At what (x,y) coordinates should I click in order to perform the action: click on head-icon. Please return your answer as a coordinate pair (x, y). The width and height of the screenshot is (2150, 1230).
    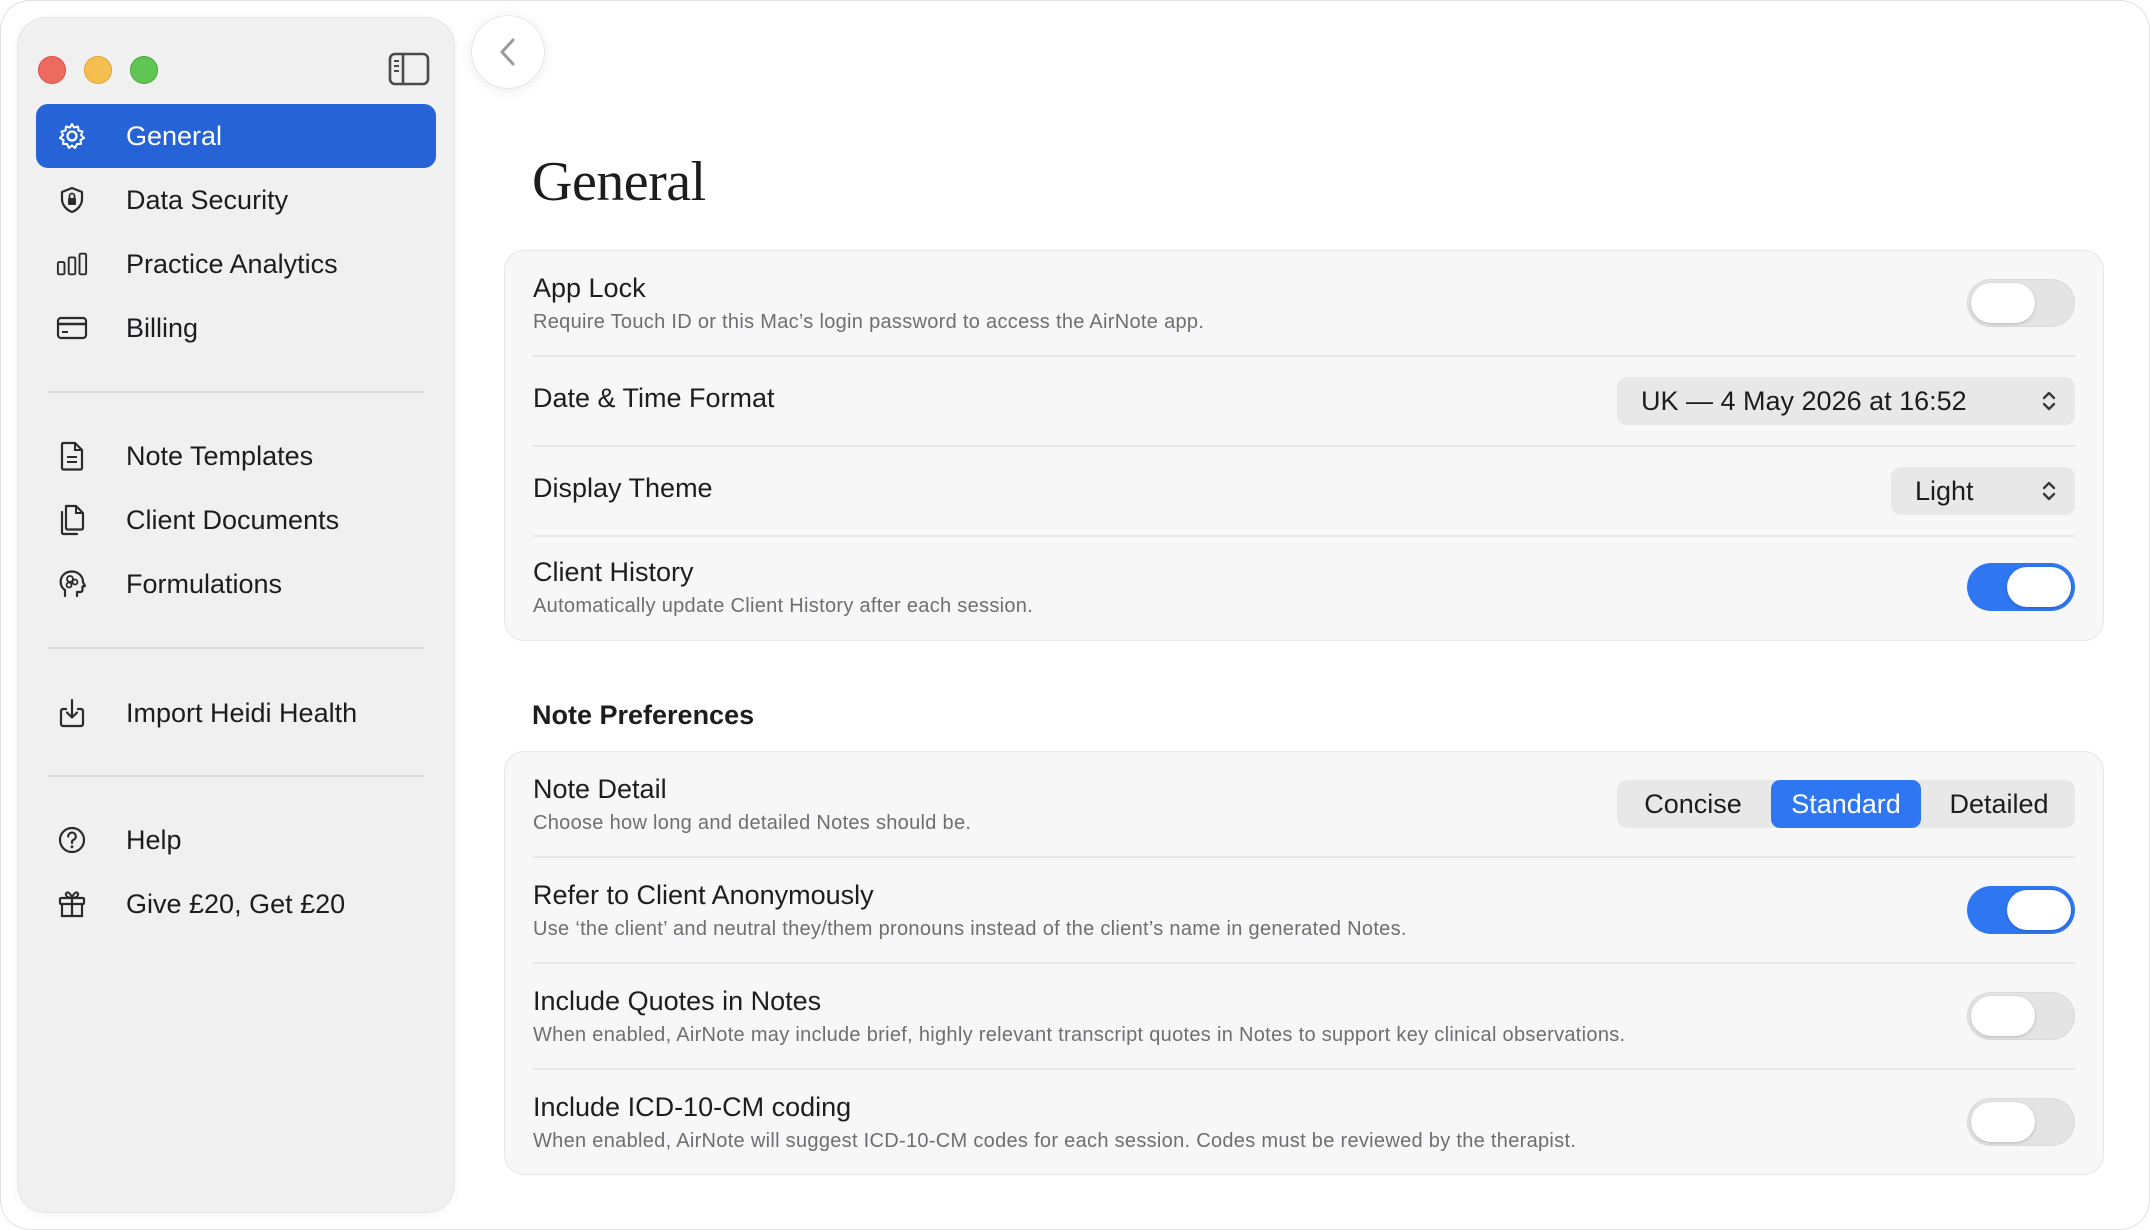
    Looking at the image, I should click on (72, 584).